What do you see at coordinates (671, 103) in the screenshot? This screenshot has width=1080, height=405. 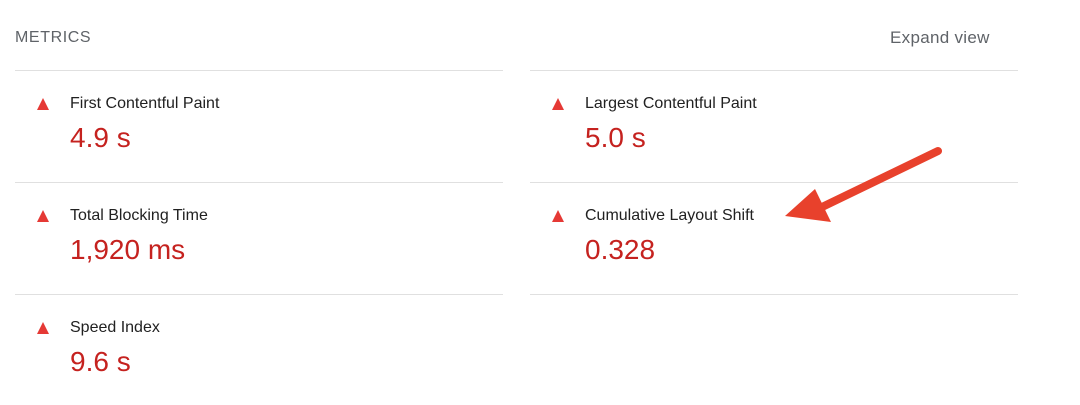 I see `metric-label: Largest Contentful Paint` at bounding box center [671, 103].